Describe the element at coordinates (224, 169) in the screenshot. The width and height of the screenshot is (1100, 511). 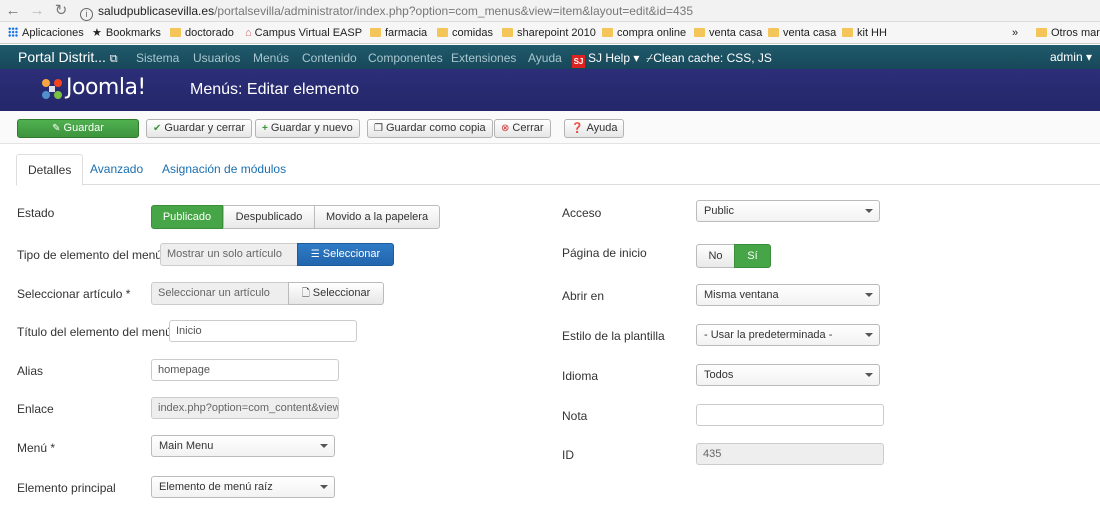
I see `tab-asignacion-modulos: Asignación de módulos` at that location.